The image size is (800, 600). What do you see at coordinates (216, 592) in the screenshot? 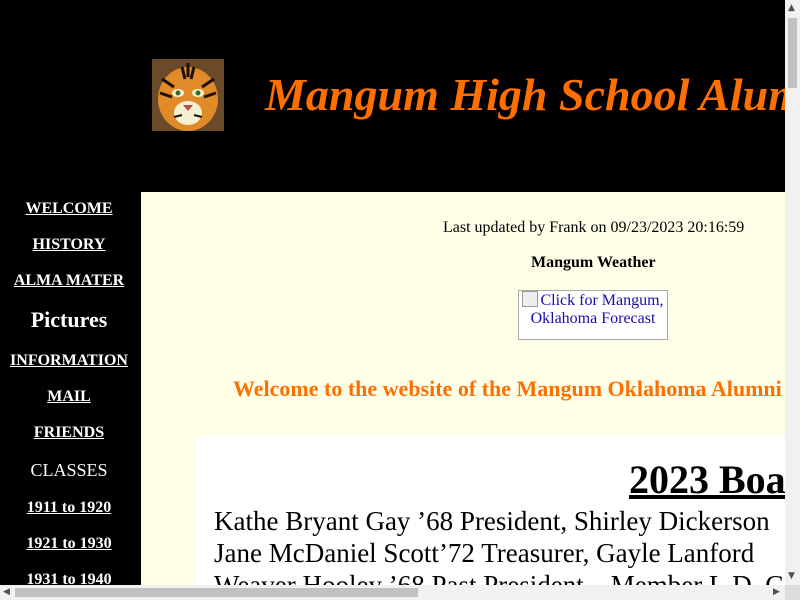
I see `horizontal-scroll-thumb` at bounding box center [216, 592].